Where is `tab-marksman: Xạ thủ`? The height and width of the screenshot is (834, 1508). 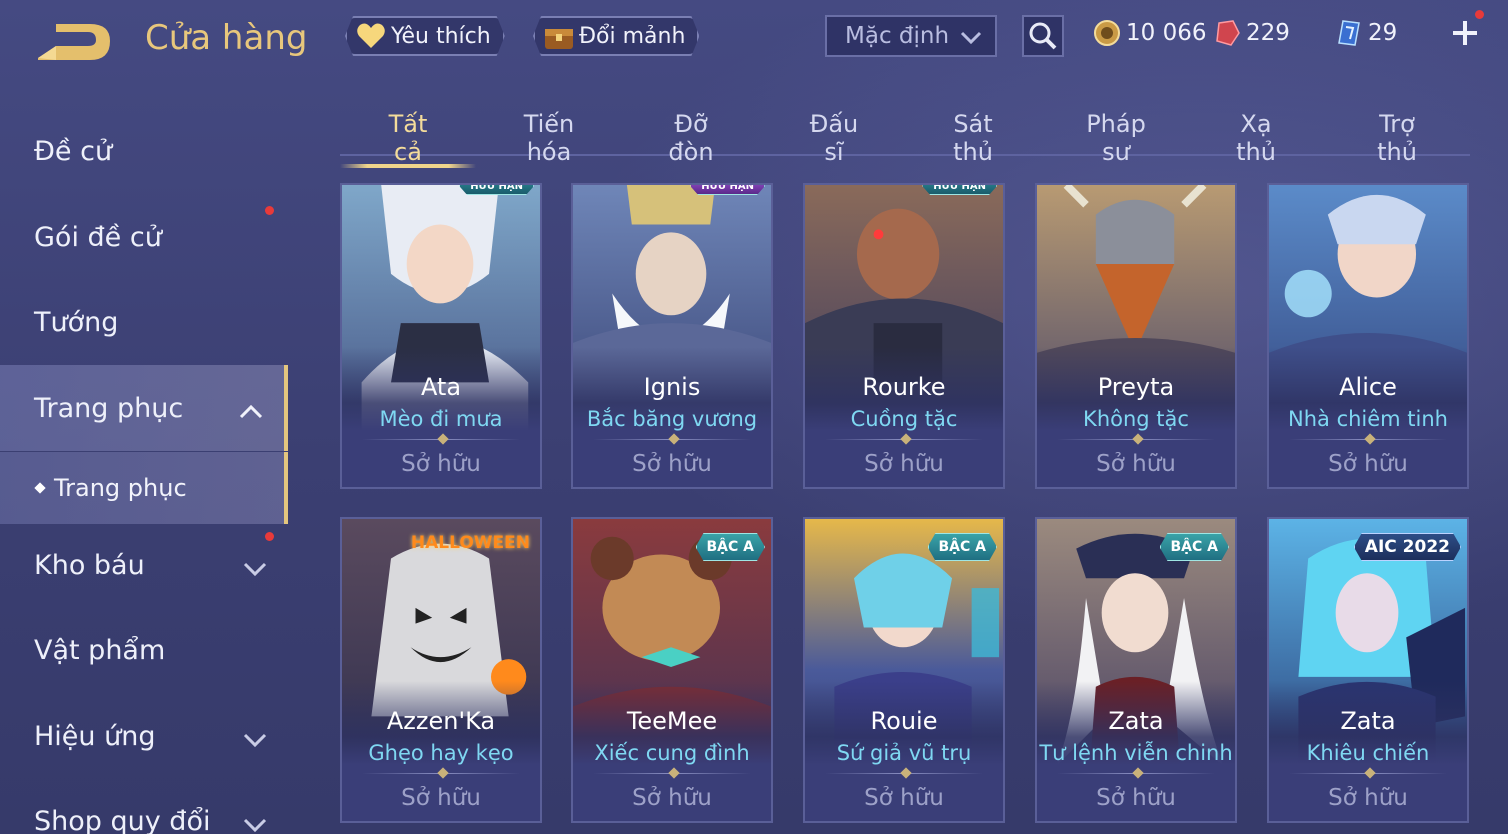 tab-marksman: Xạ thủ is located at coordinates (1256, 138).